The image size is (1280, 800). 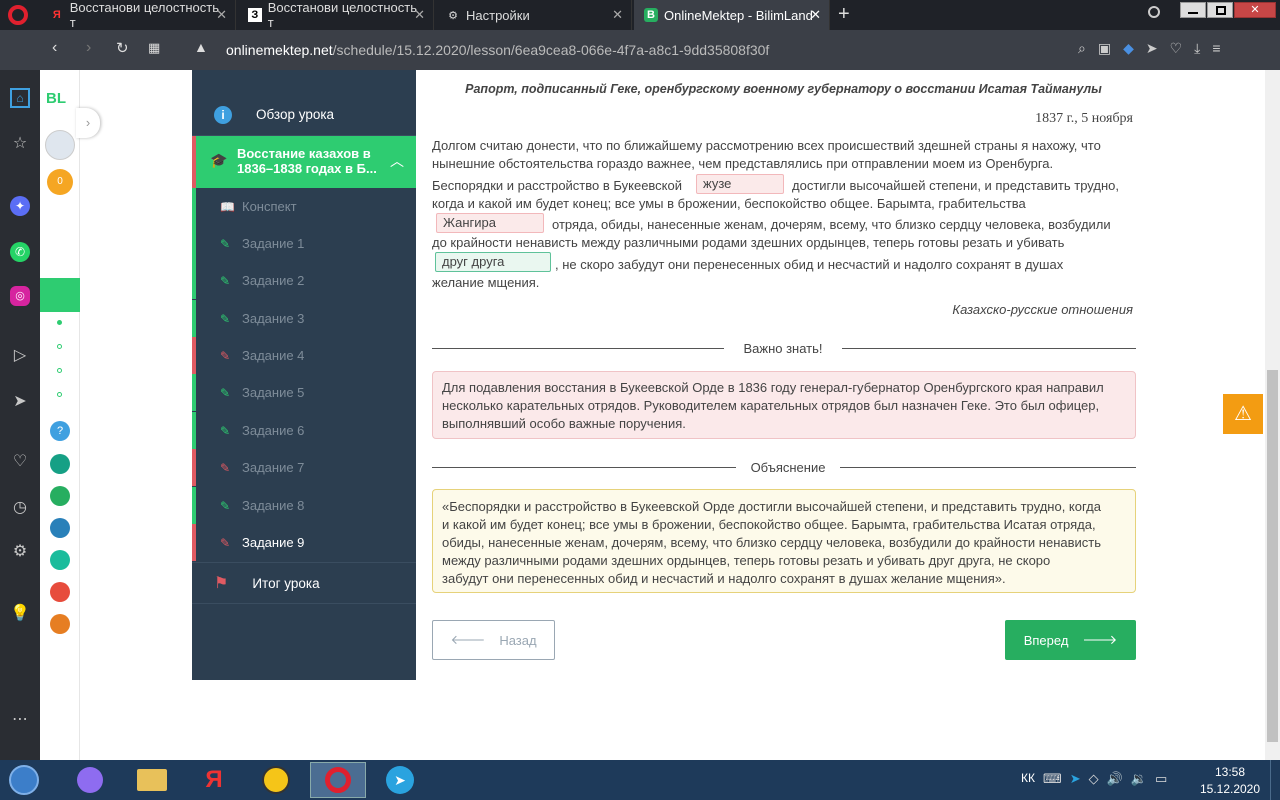 I want to click on help-icon: ?, so click(x=60, y=431).